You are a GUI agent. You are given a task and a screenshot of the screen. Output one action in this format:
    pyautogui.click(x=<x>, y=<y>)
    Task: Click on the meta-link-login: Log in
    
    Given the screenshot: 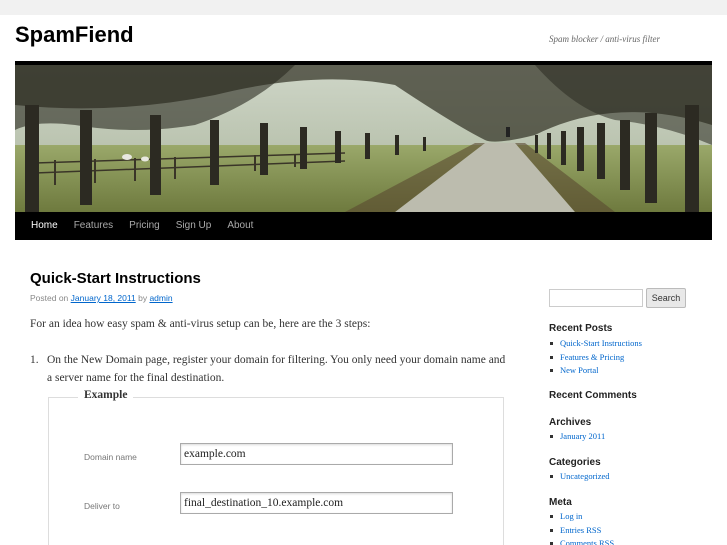 What is the action you would take?
    pyautogui.click(x=581, y=517)
    